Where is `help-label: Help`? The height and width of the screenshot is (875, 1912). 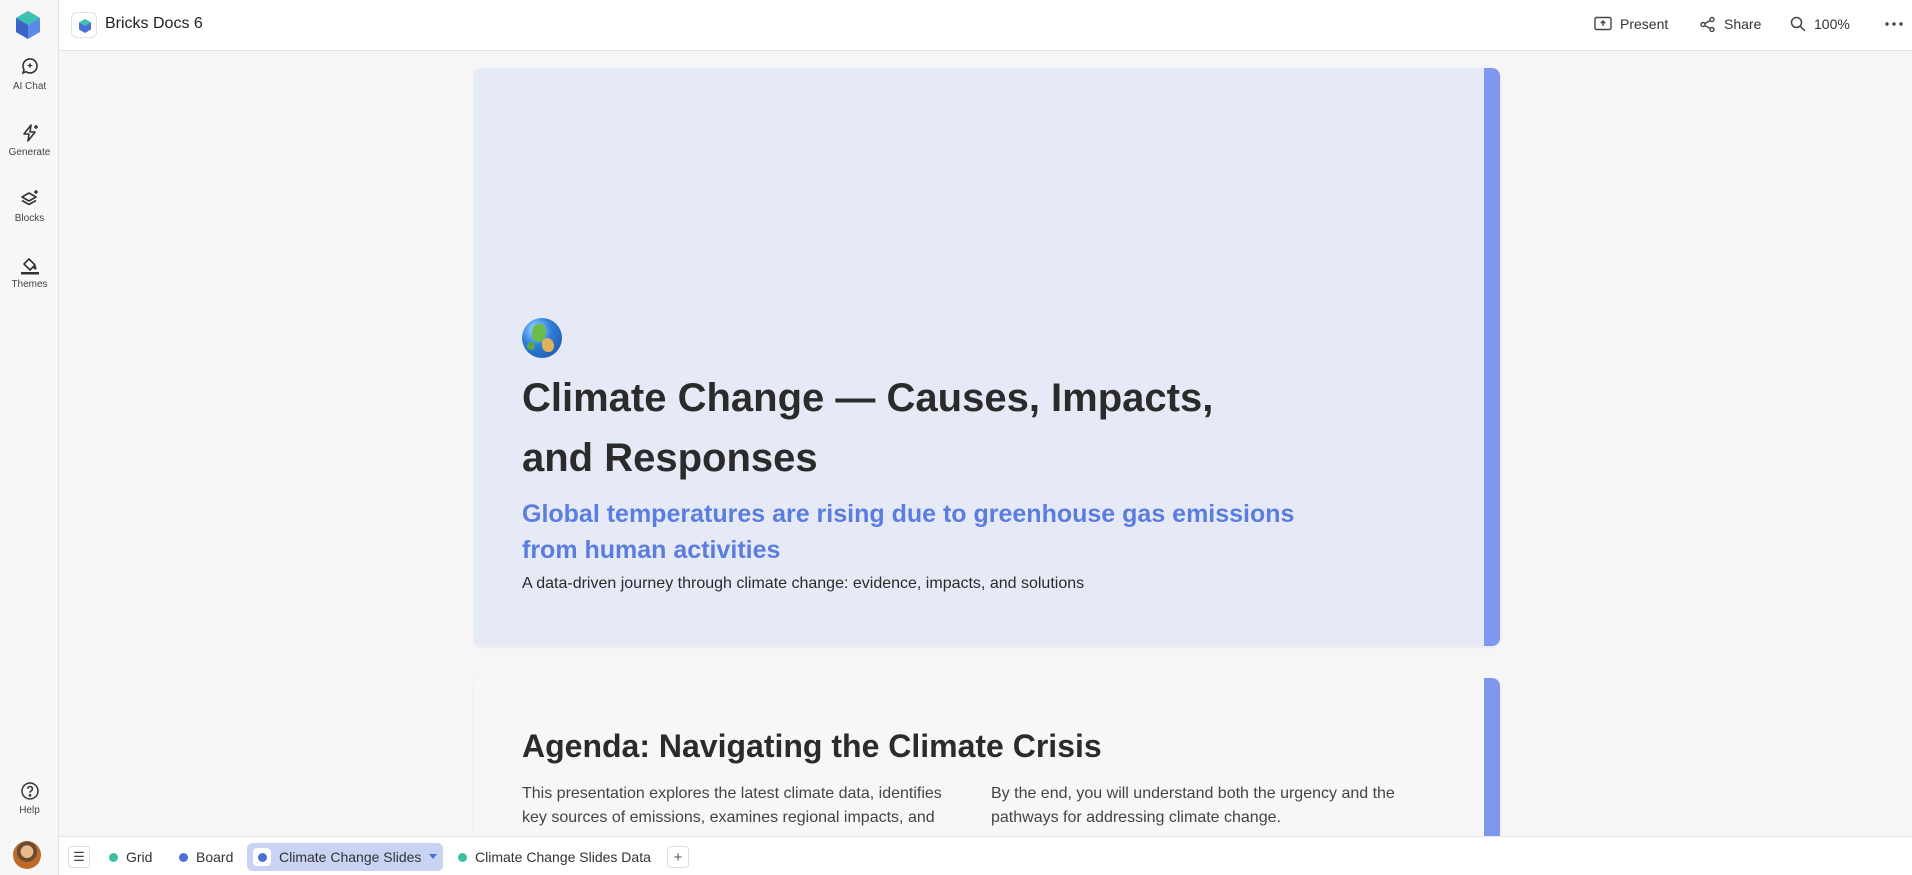
help-label: Help is located at coordinates (29, 810).